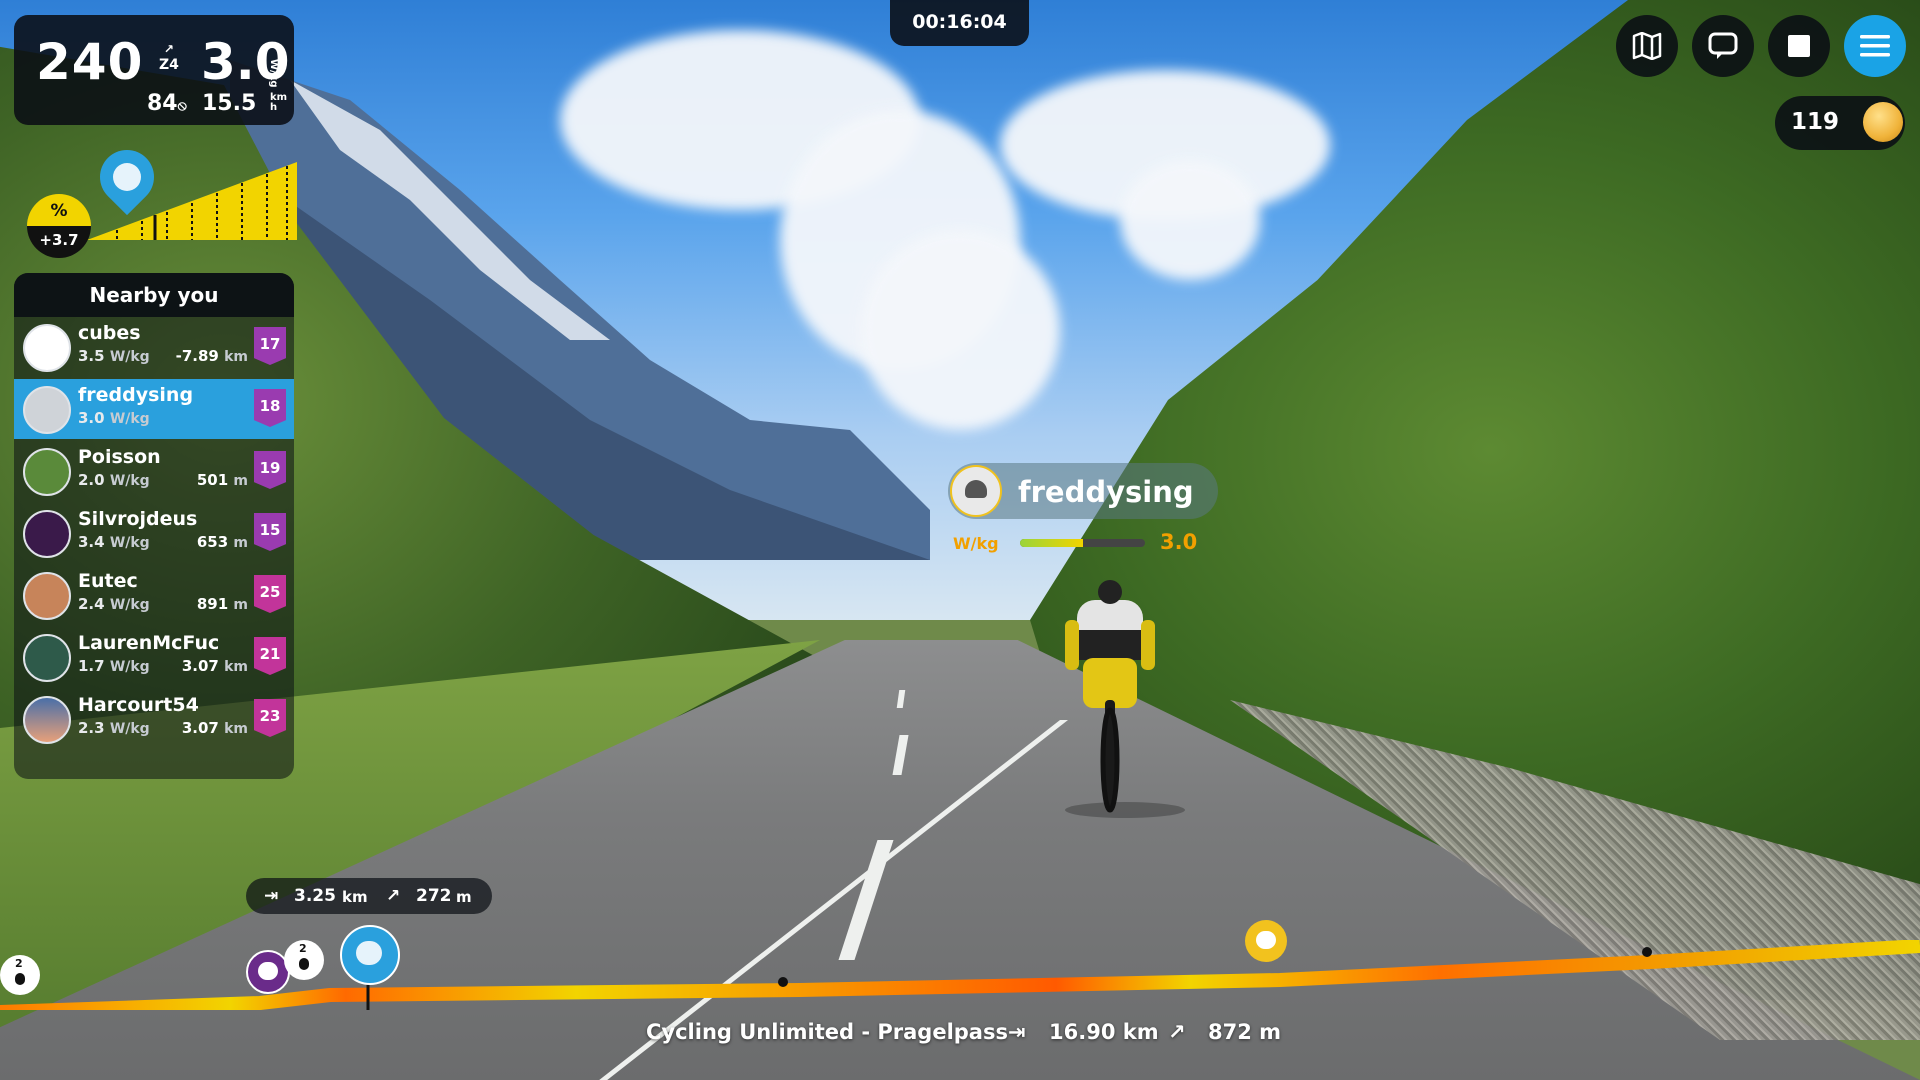 This screenshot has height=1080, width=1920. I want to click on rider-distance-value: -7.89, so click(197, 356).